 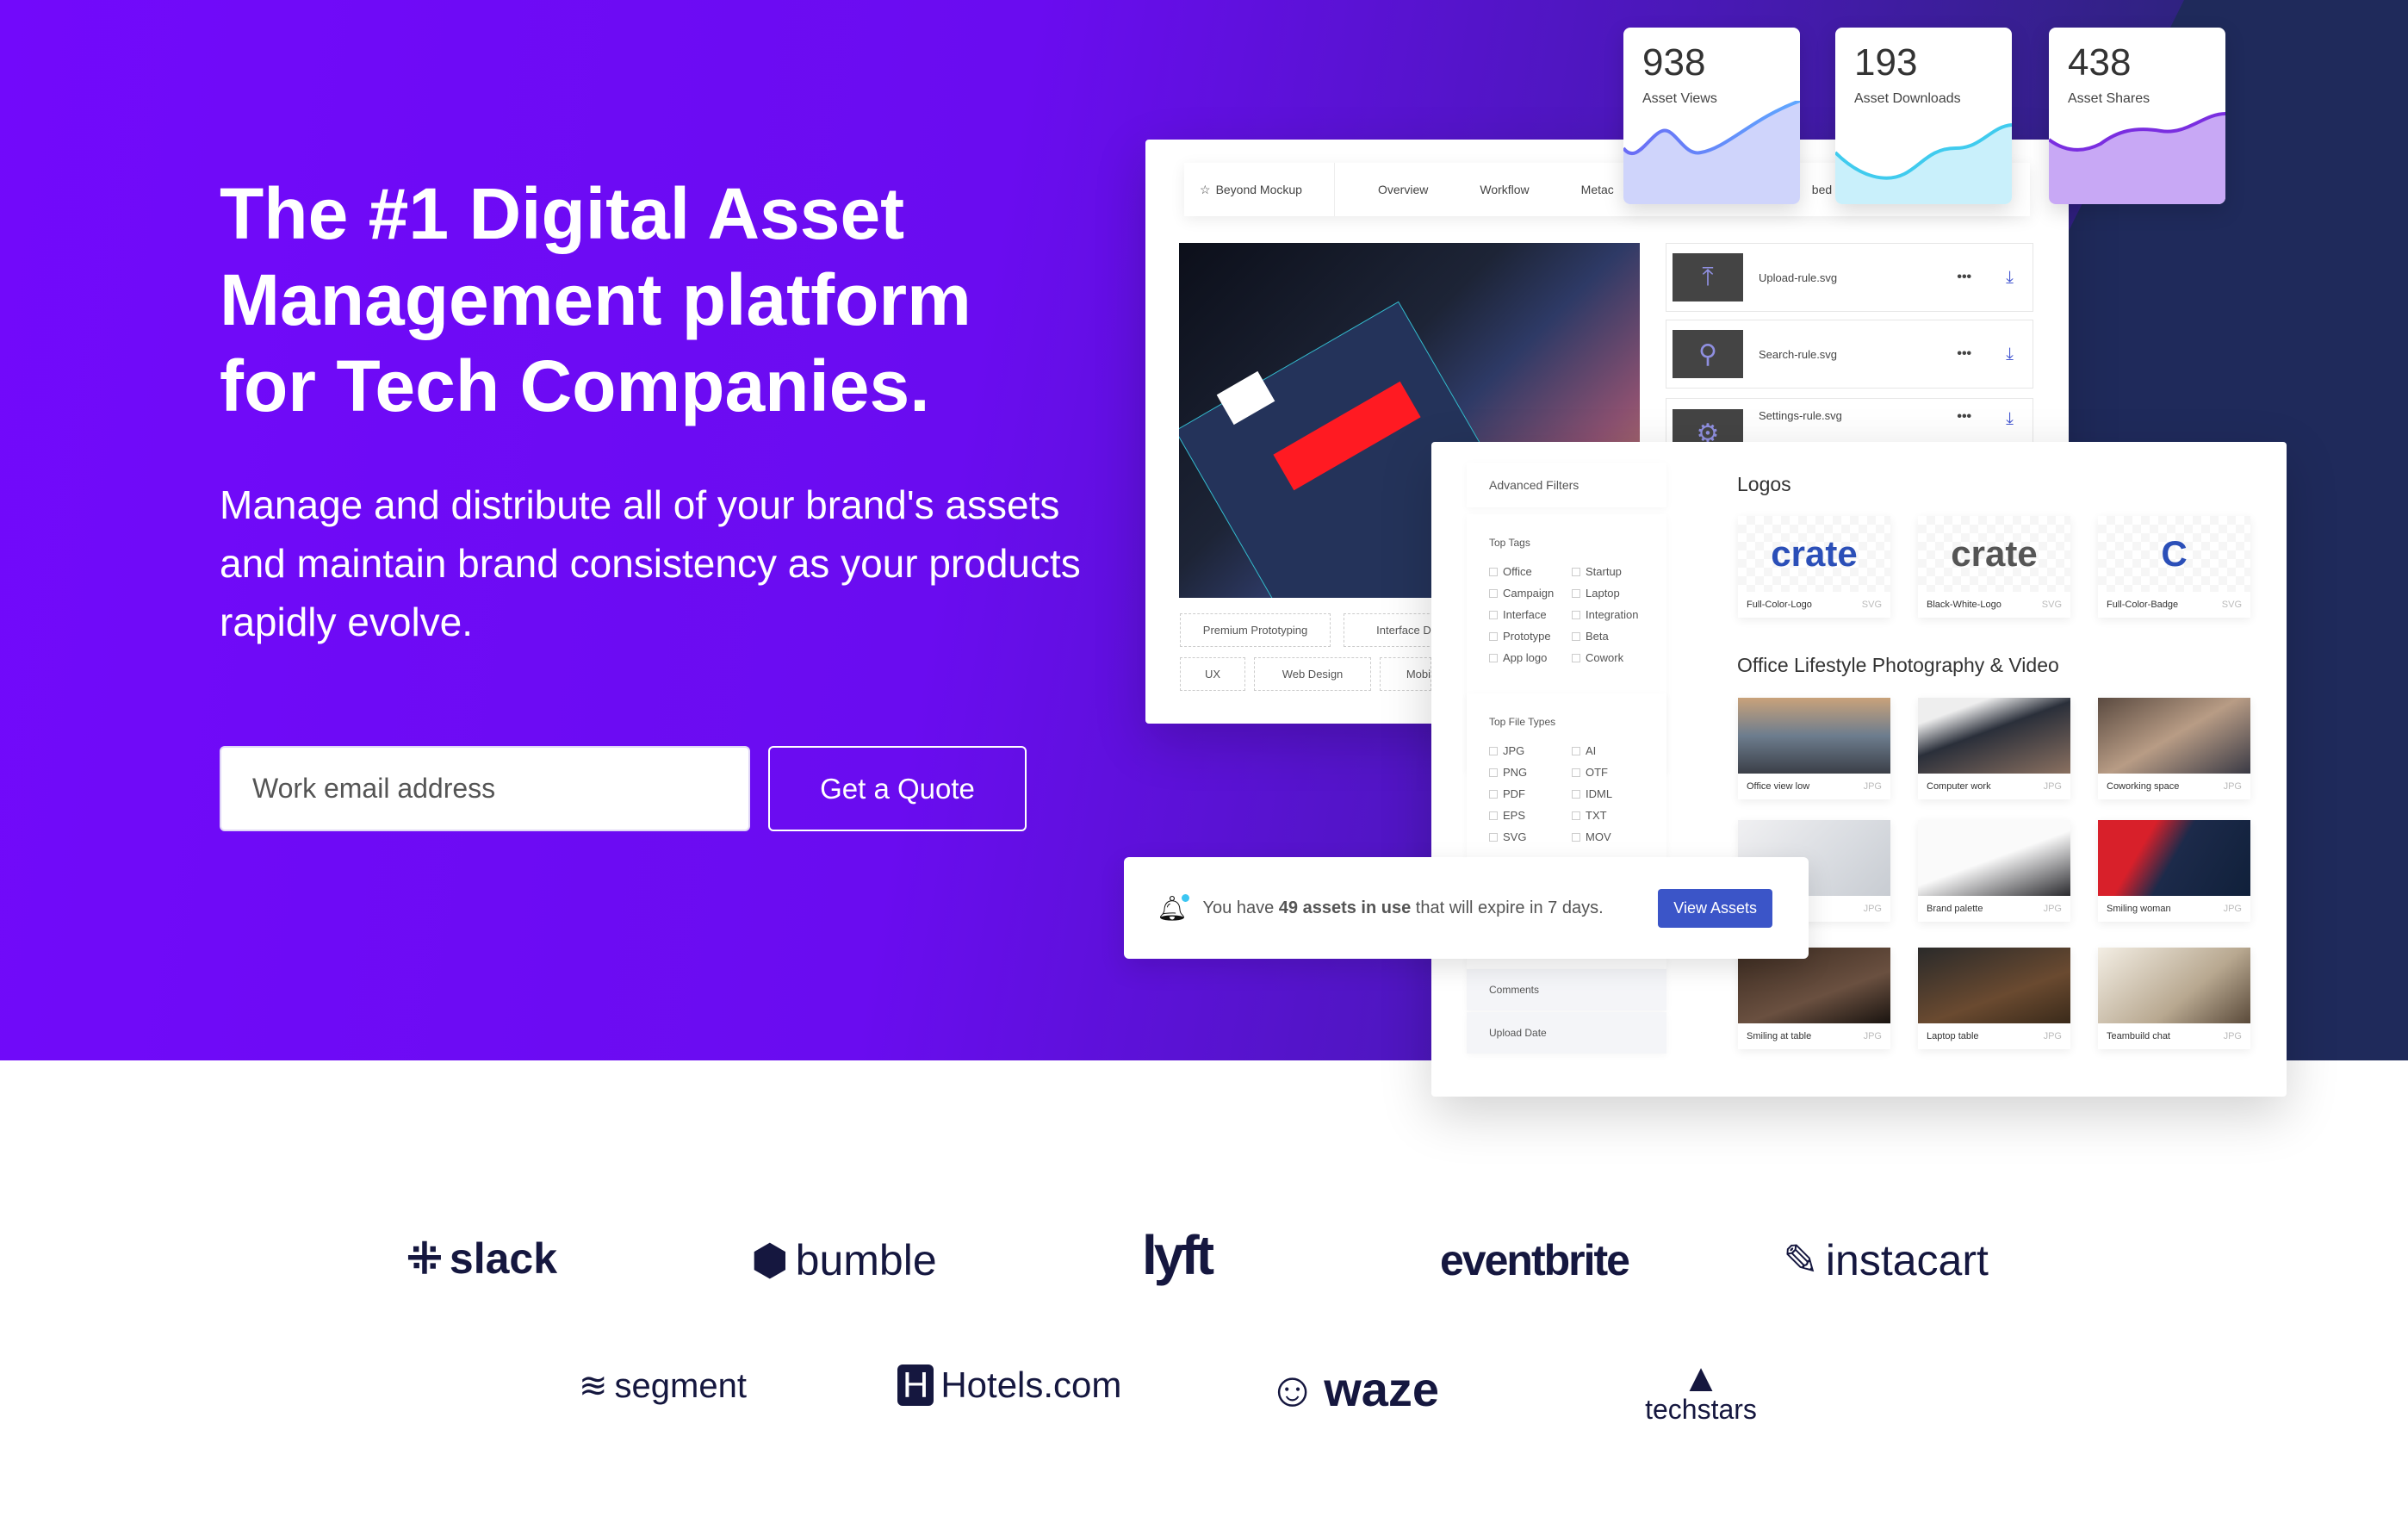 I want to click on checkbox-label: JPG, so click(x=1514, y=751).